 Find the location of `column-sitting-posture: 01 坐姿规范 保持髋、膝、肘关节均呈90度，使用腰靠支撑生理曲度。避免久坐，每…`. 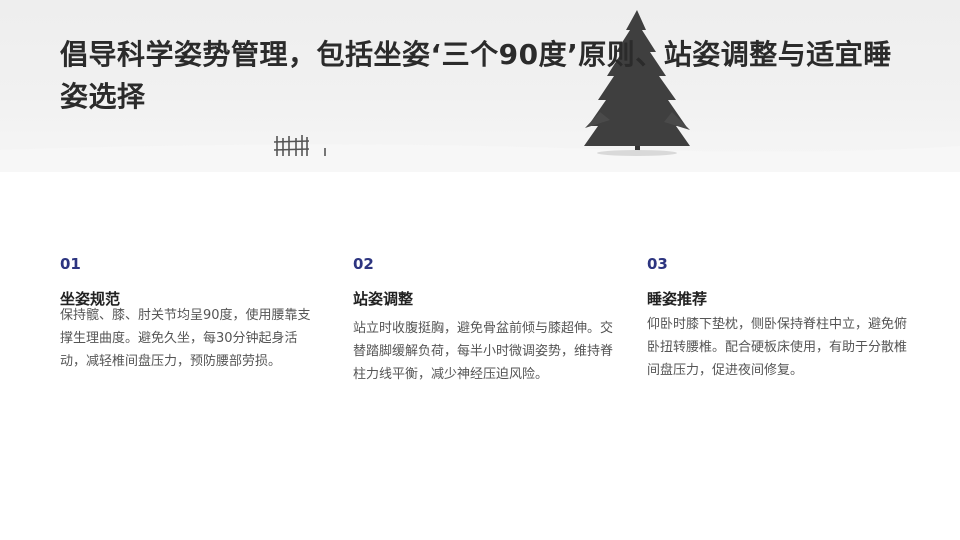

column-sitting-posture: 01 坐姿规范 保持髋、膝、肘关节均呈90度，使用腰靠支撑生理曲度。避免久坐，每… is located at coordinates (190, 313).